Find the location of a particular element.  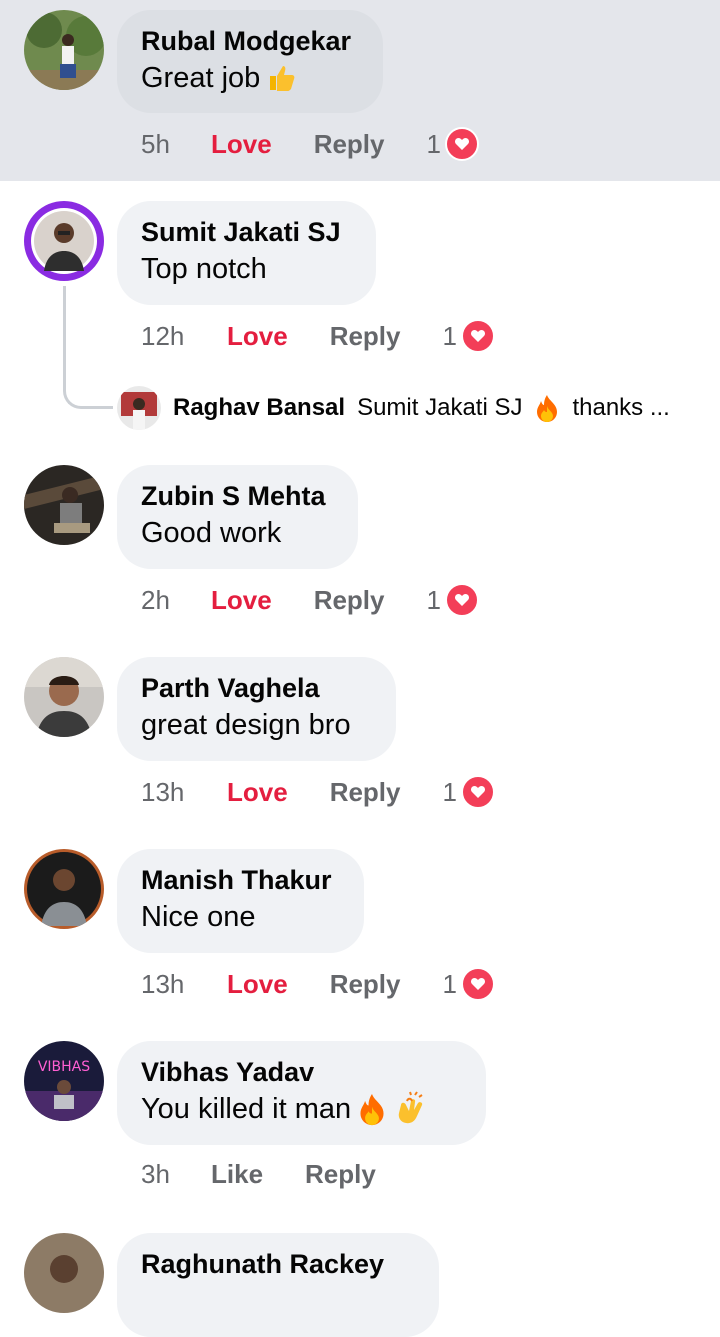

comment-author: Sumit Jakati SJ is located at coordinates (246, 232).